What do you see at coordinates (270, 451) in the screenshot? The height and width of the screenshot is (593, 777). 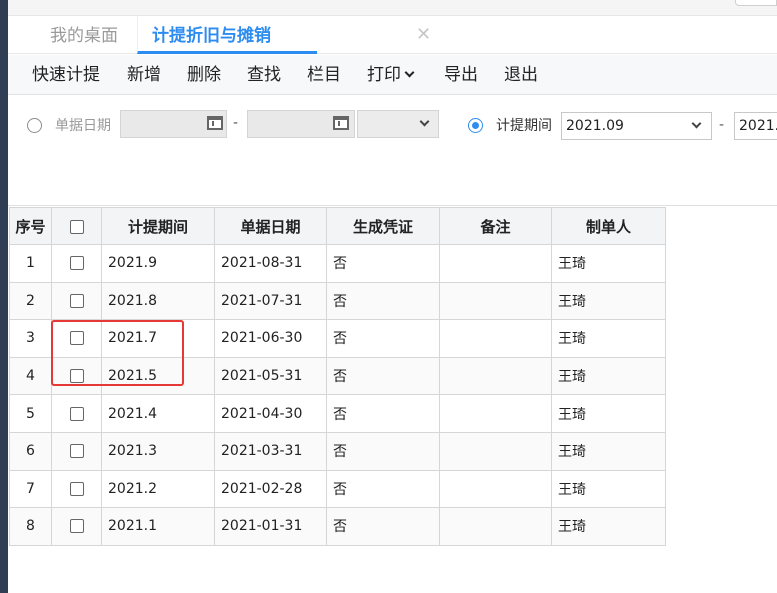 I see `row-doc-date: 2021-03-31` at bounding box center [270, 451].